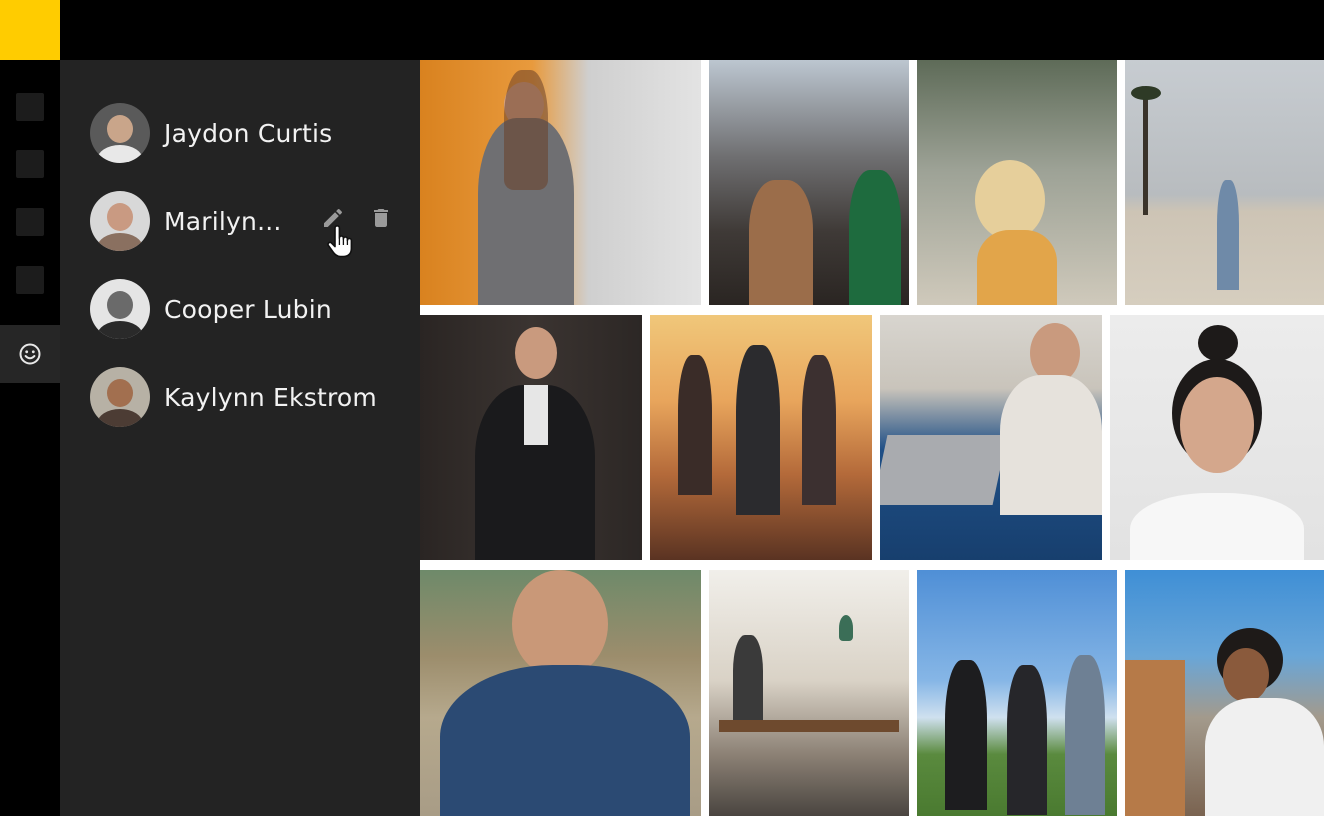 The width and height of the screenshot is (1324, 816). I want to click on trash-icon, so click(381, 218).